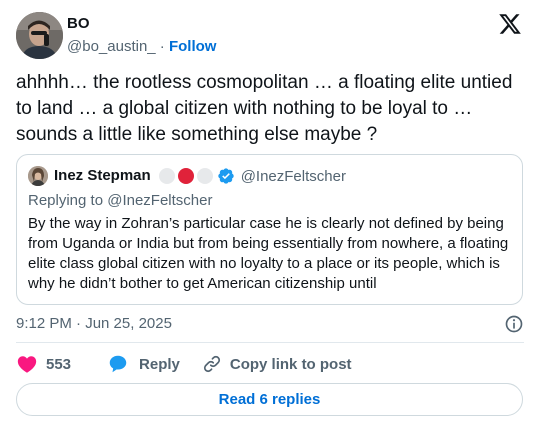  What do you see at coordinates (270, 36) in the screenshot?
I see `post-header: BO @bo_austin_ · Follow` at bounding box center [270, 36].